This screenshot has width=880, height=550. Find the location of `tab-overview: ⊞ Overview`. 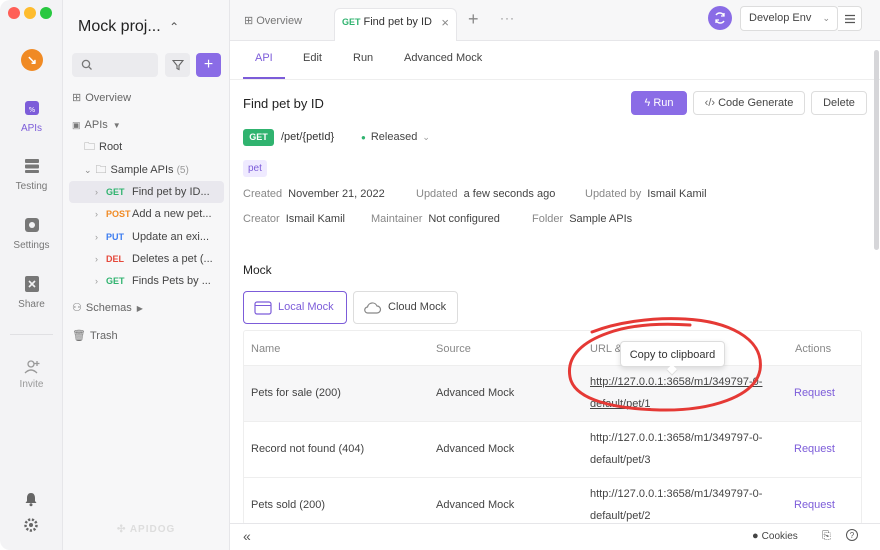

tab-overview: ⊞ Overview is located at coordinates (273, 24).